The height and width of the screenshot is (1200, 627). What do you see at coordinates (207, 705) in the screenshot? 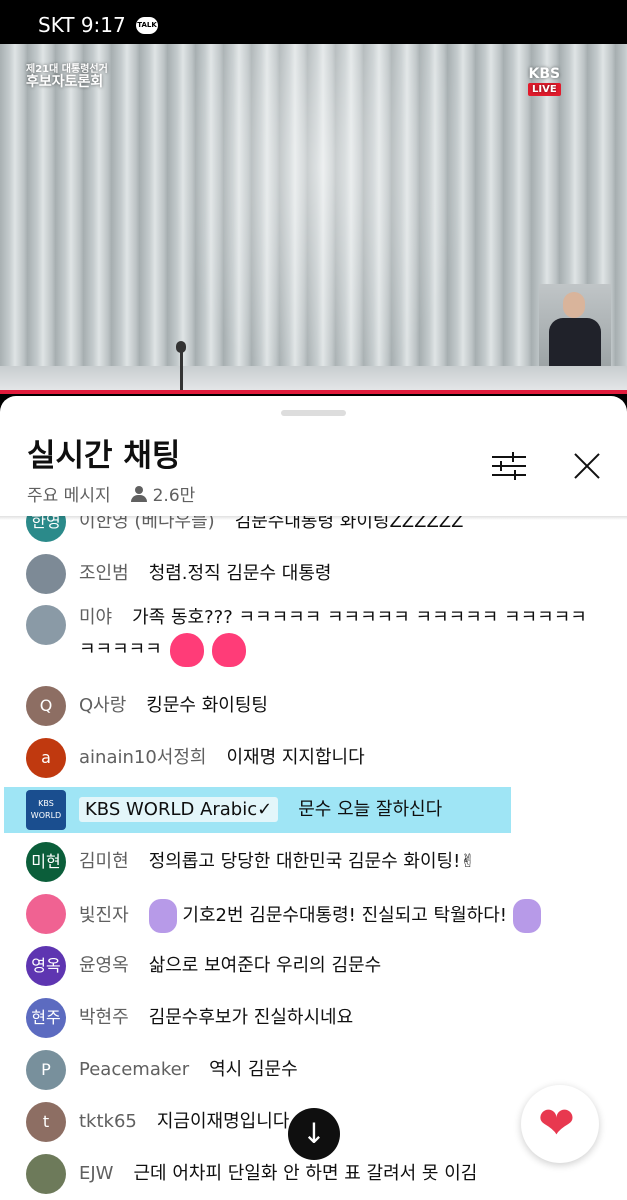
I see `chat-text: 킹문수 화이팅팅` at bounding box center [207, 705].